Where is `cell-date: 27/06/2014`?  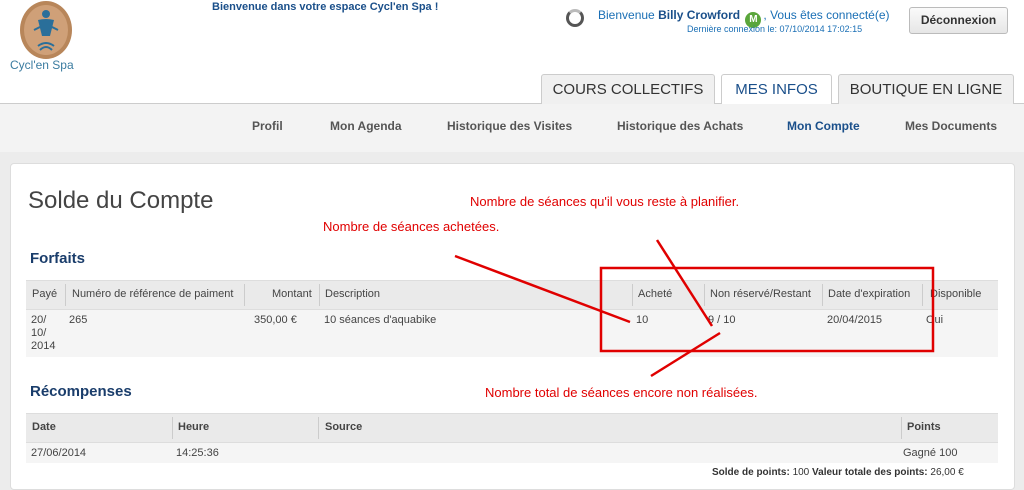
cell-date: 27/06/2014 is located at coordinates (59, 453).